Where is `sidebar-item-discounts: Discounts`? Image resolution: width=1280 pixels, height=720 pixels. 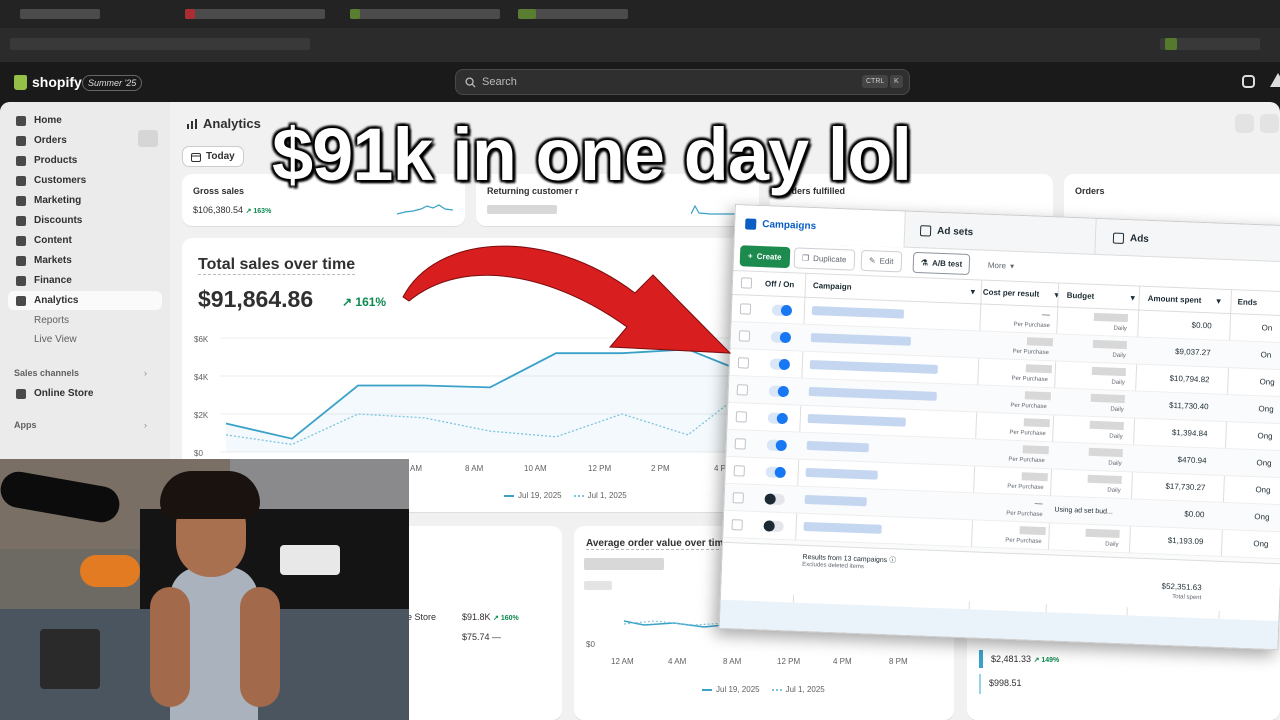
sidebar-item-discounts: Discounts is located at coordinates (85, 220).